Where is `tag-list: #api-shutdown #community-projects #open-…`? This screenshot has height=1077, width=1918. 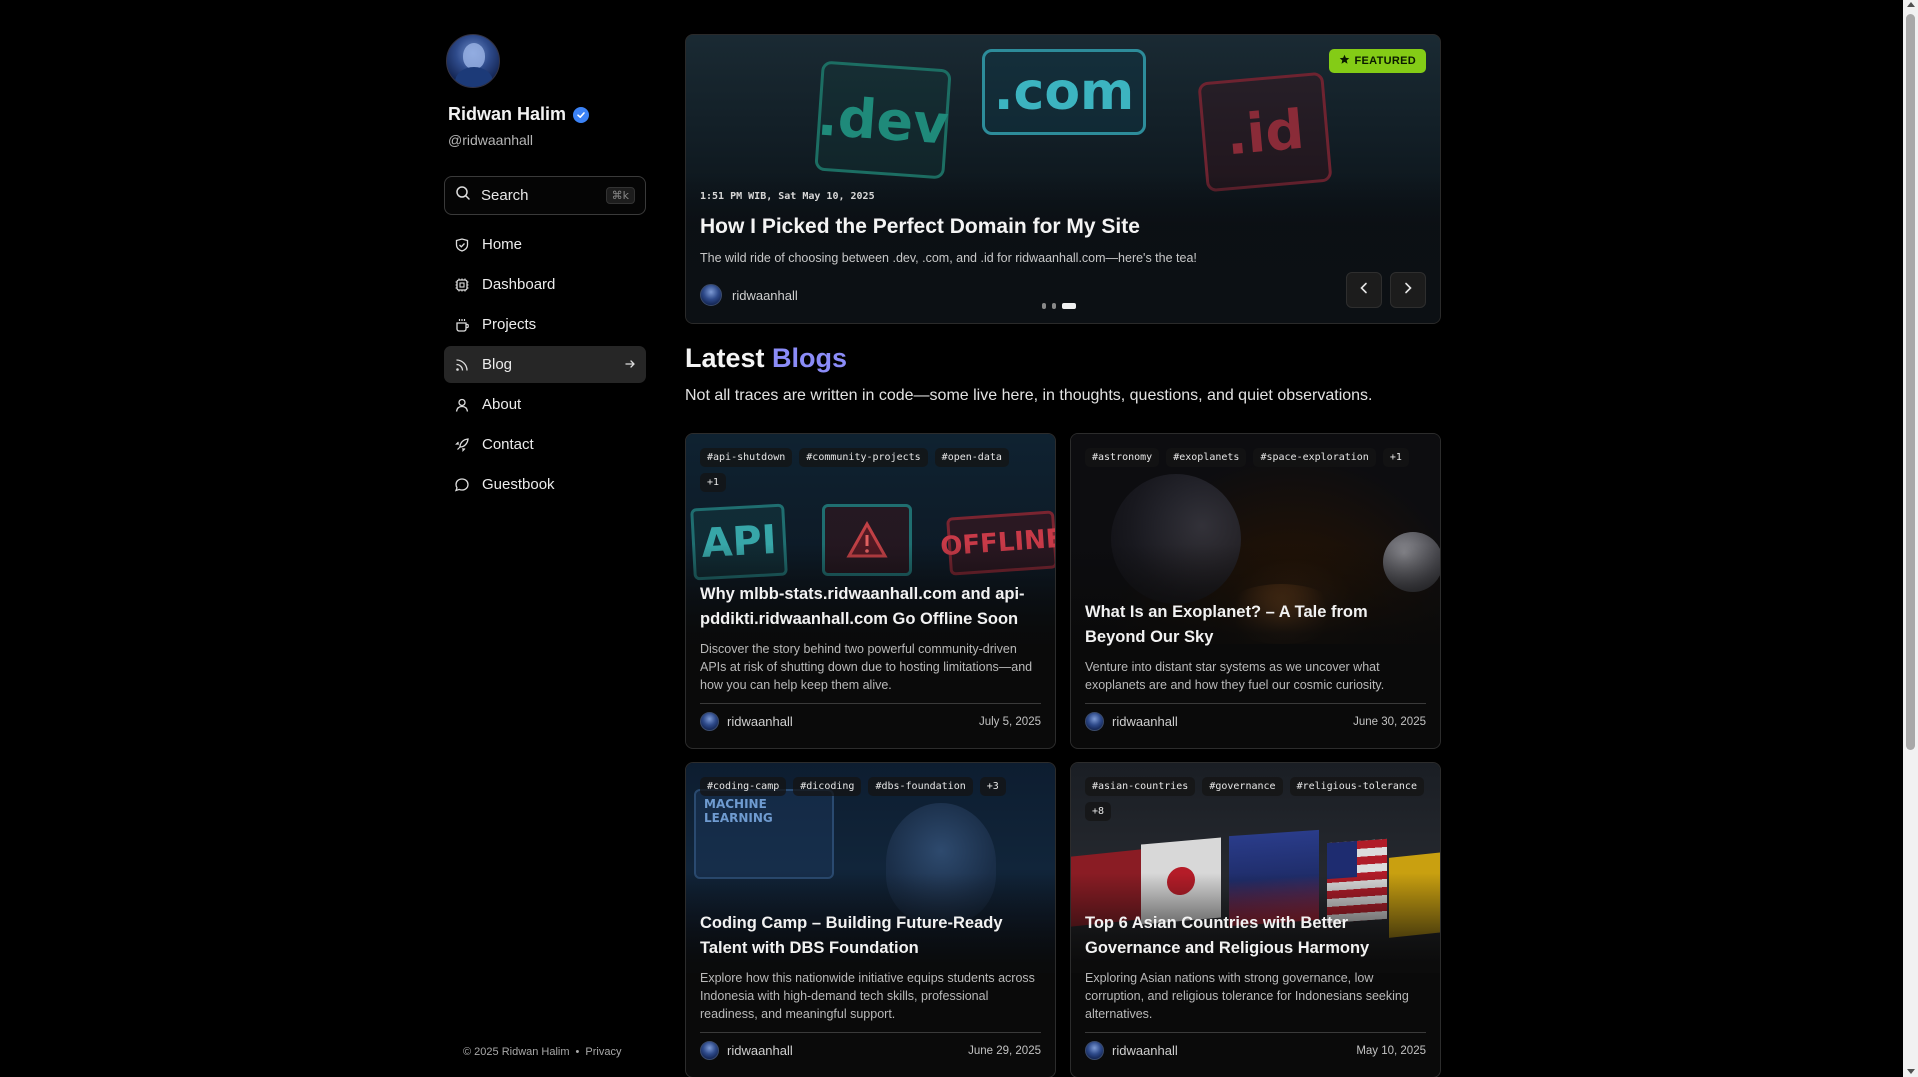
tag-list: #api-shutdown #community-projects #open-… is located at coordinates (870, 470).